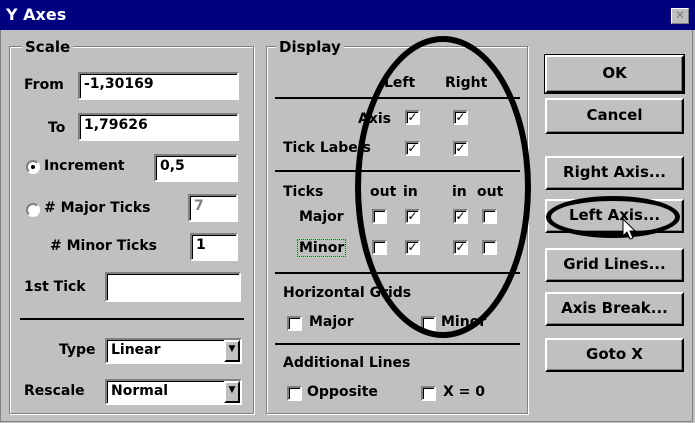  I want to click on rescale-value: Normal, so click(140, 391).